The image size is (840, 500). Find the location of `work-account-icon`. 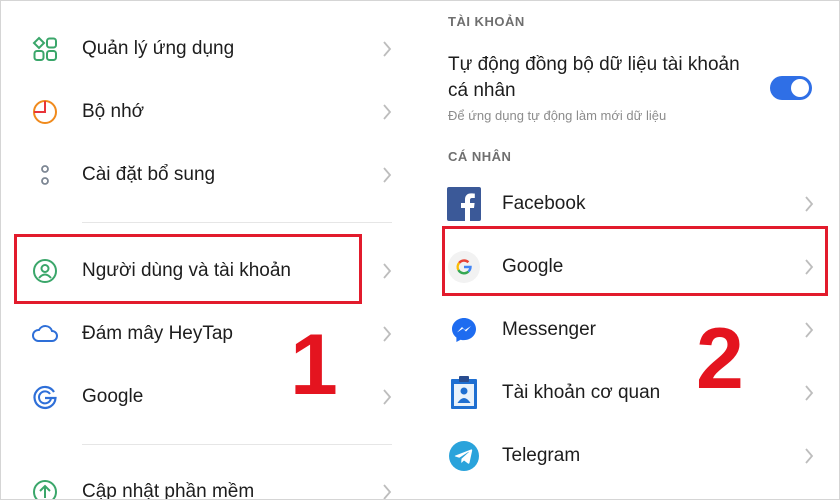

work-account-icon is located at coordinates (464, 393).